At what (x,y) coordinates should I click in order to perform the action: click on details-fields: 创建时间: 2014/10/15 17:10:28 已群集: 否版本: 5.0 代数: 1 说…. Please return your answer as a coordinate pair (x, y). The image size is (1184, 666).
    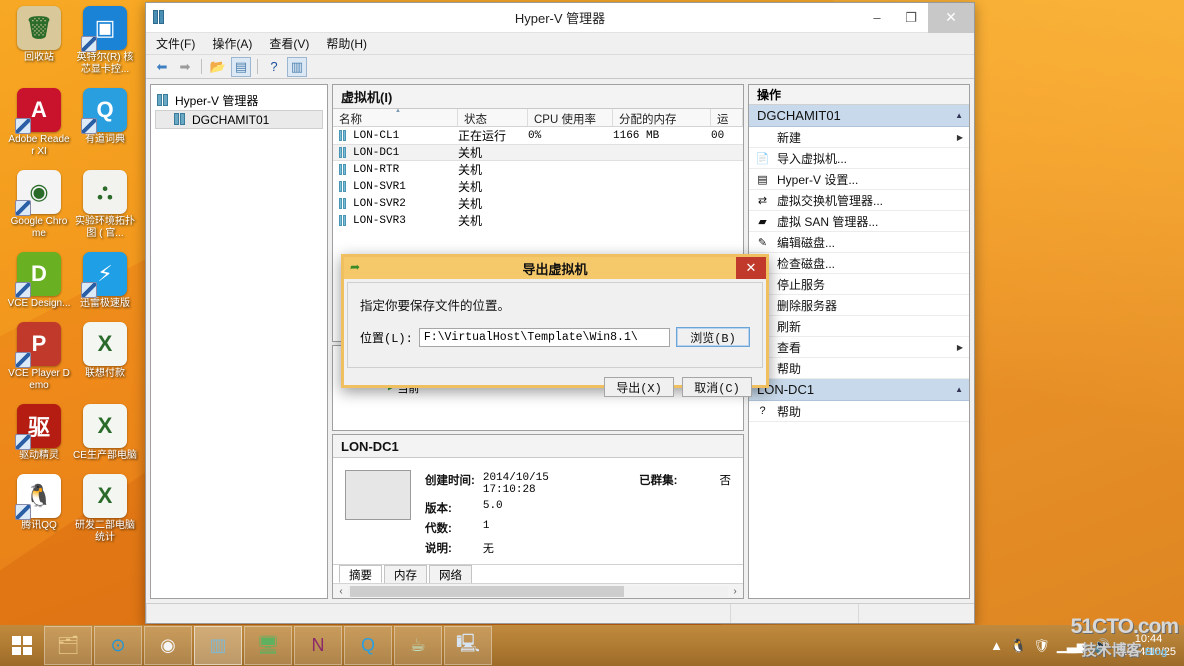
    Looking at the image, I should click on (578, 515).